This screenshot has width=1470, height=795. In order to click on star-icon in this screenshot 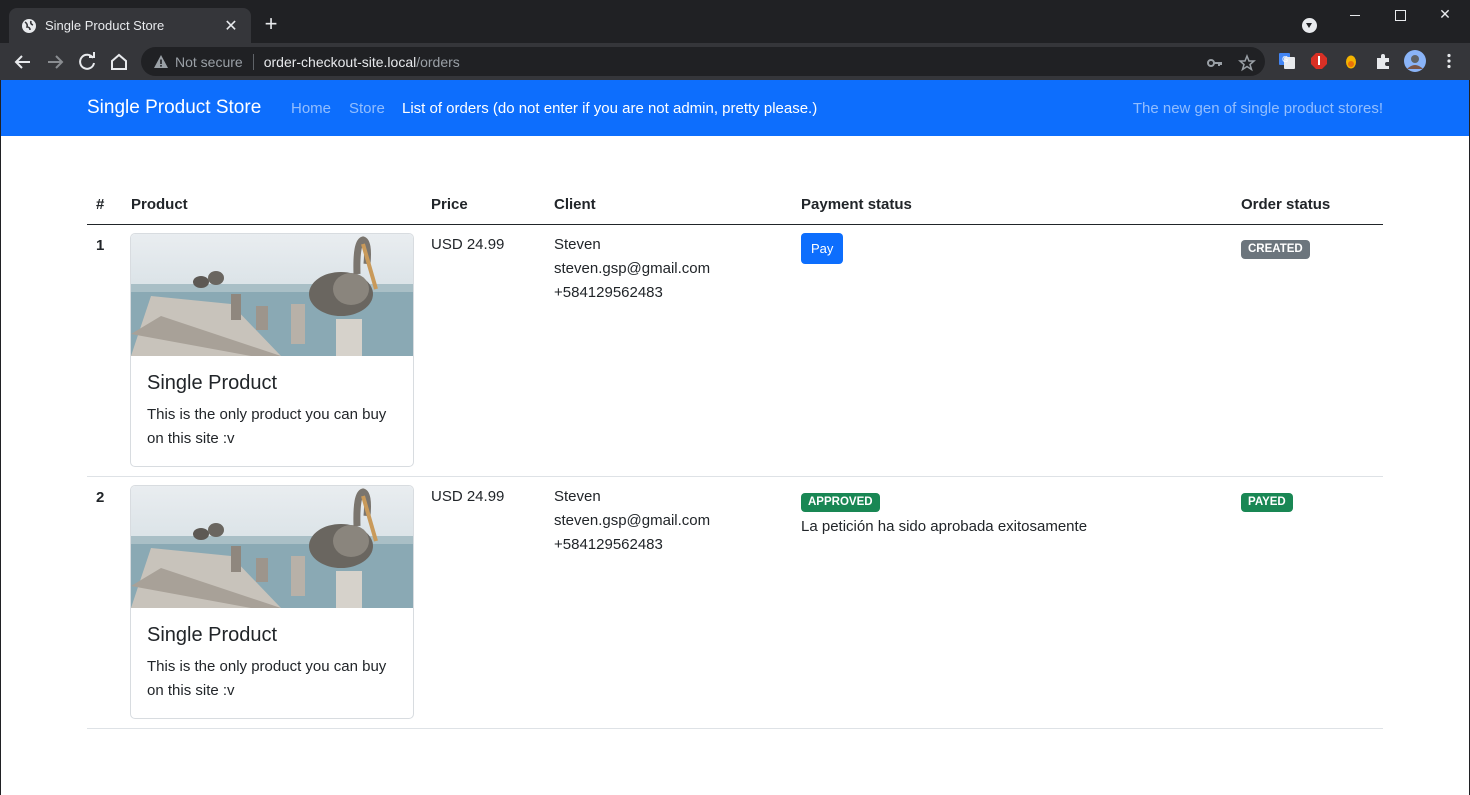, I will do `click(1247, 63)`.